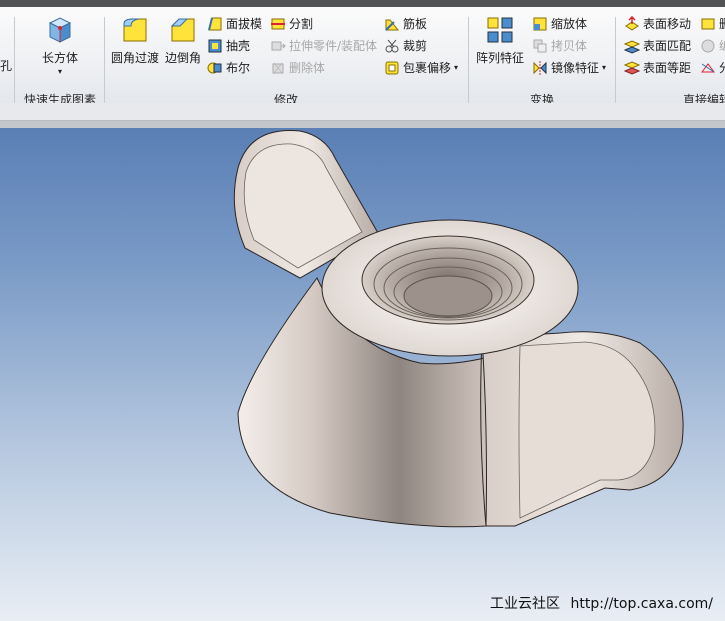  I want to click on draft-button: 面拔模, so click(234, 23).